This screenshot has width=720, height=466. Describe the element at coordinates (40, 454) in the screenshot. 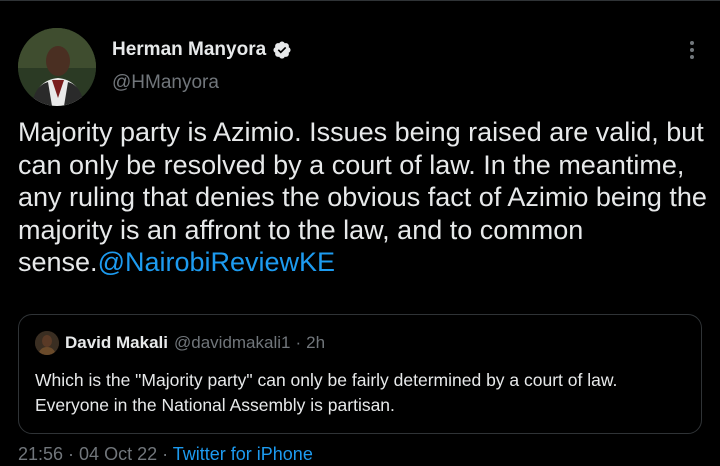

I see `tweet-time: 21:56` at that location.